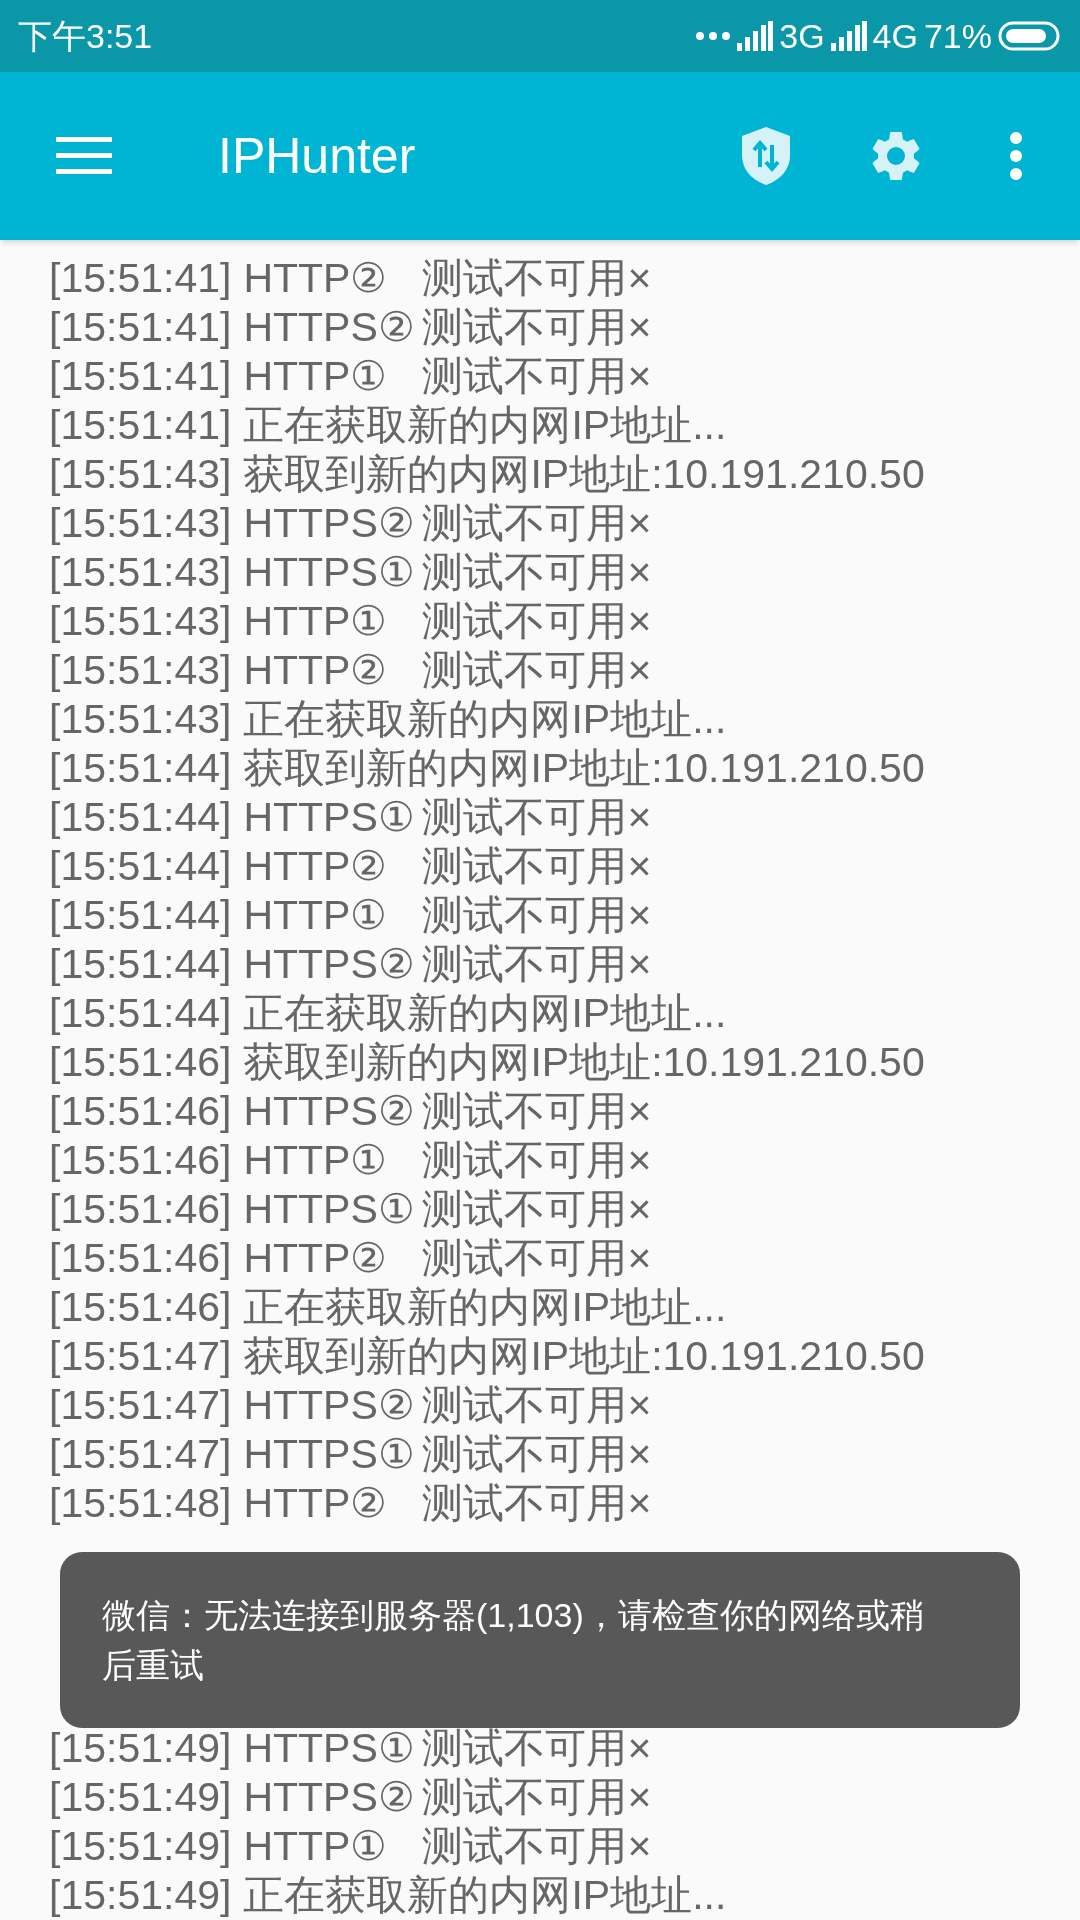 The image size is (1080, 1920). I want to click on network-type: 4G, so click(895, 36).